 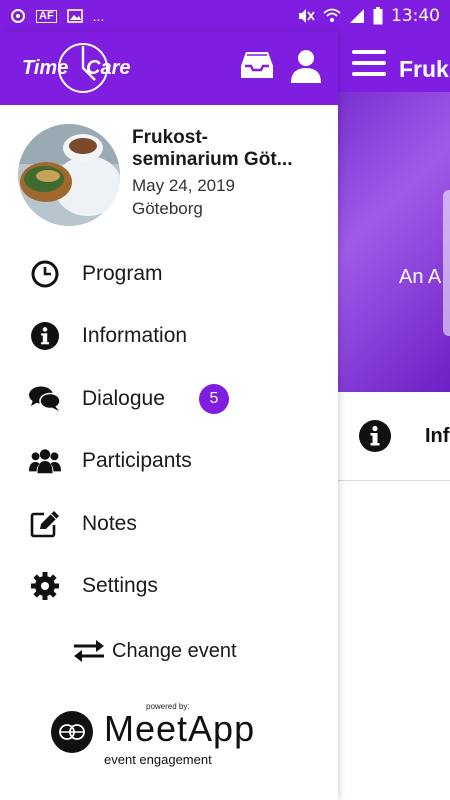 What do you see at coordinates (69, 175) in the screenshot?
I see `event-image` at bounding box center [69, 175].